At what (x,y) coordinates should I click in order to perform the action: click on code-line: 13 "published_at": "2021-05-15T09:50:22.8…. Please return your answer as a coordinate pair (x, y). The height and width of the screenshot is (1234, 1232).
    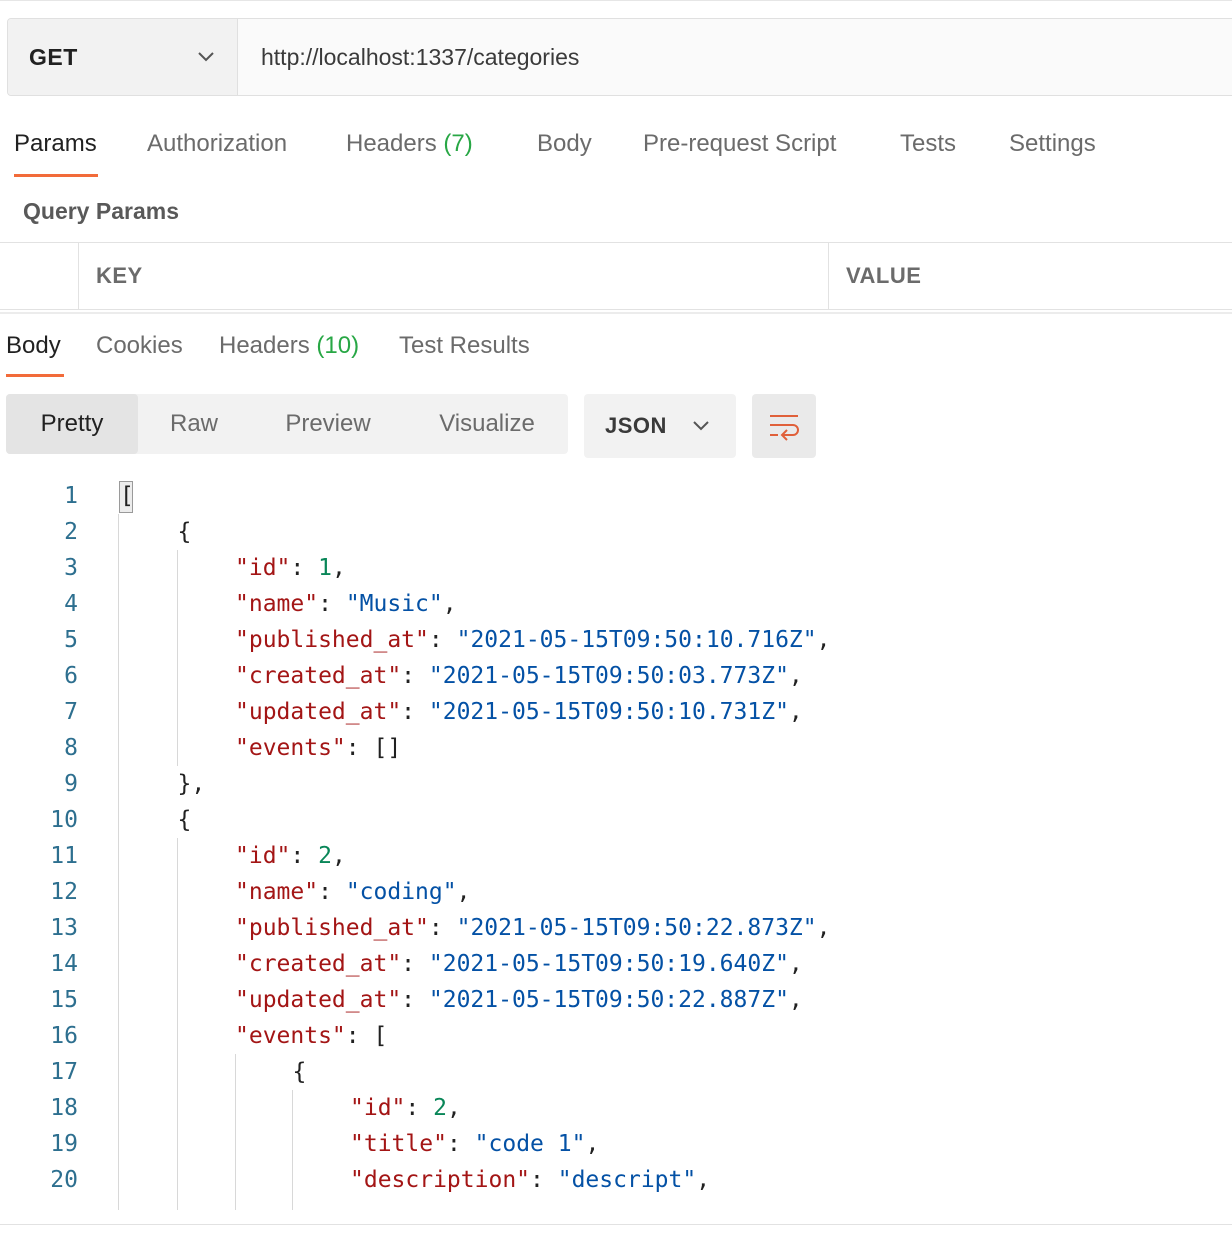
    Looking at the image, I should click on (616, 928).